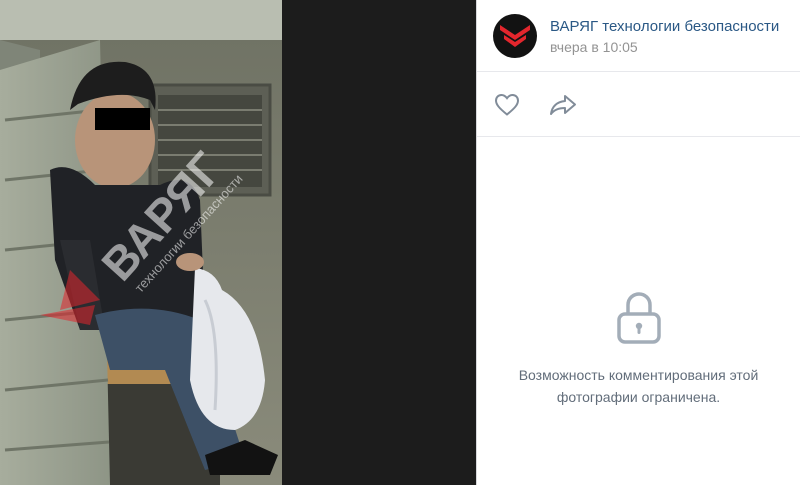  I want to click on post-author-name: ВАРЯГ технологии безопасности, so click(664, 26).